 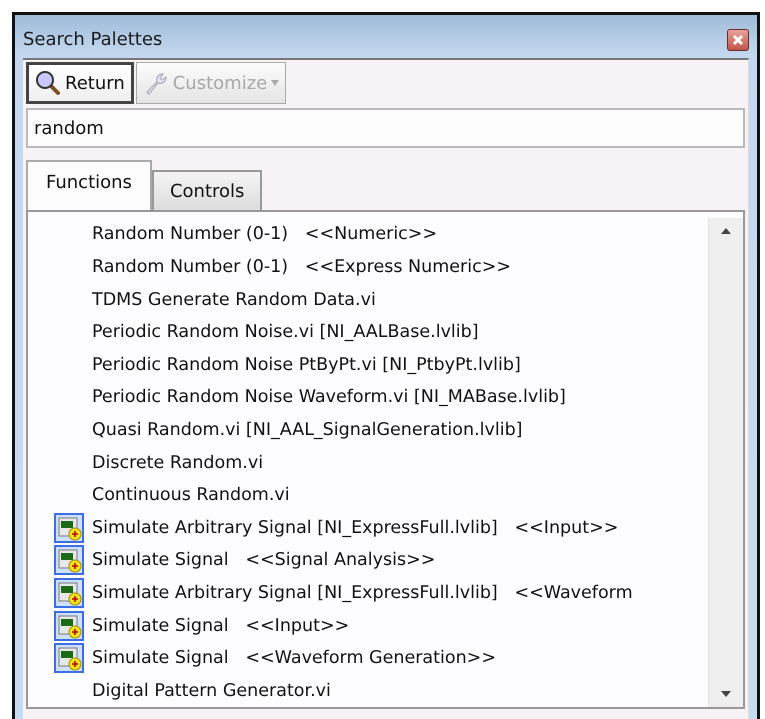 I want to click on tab: Functions, so click(x=89, y=185).